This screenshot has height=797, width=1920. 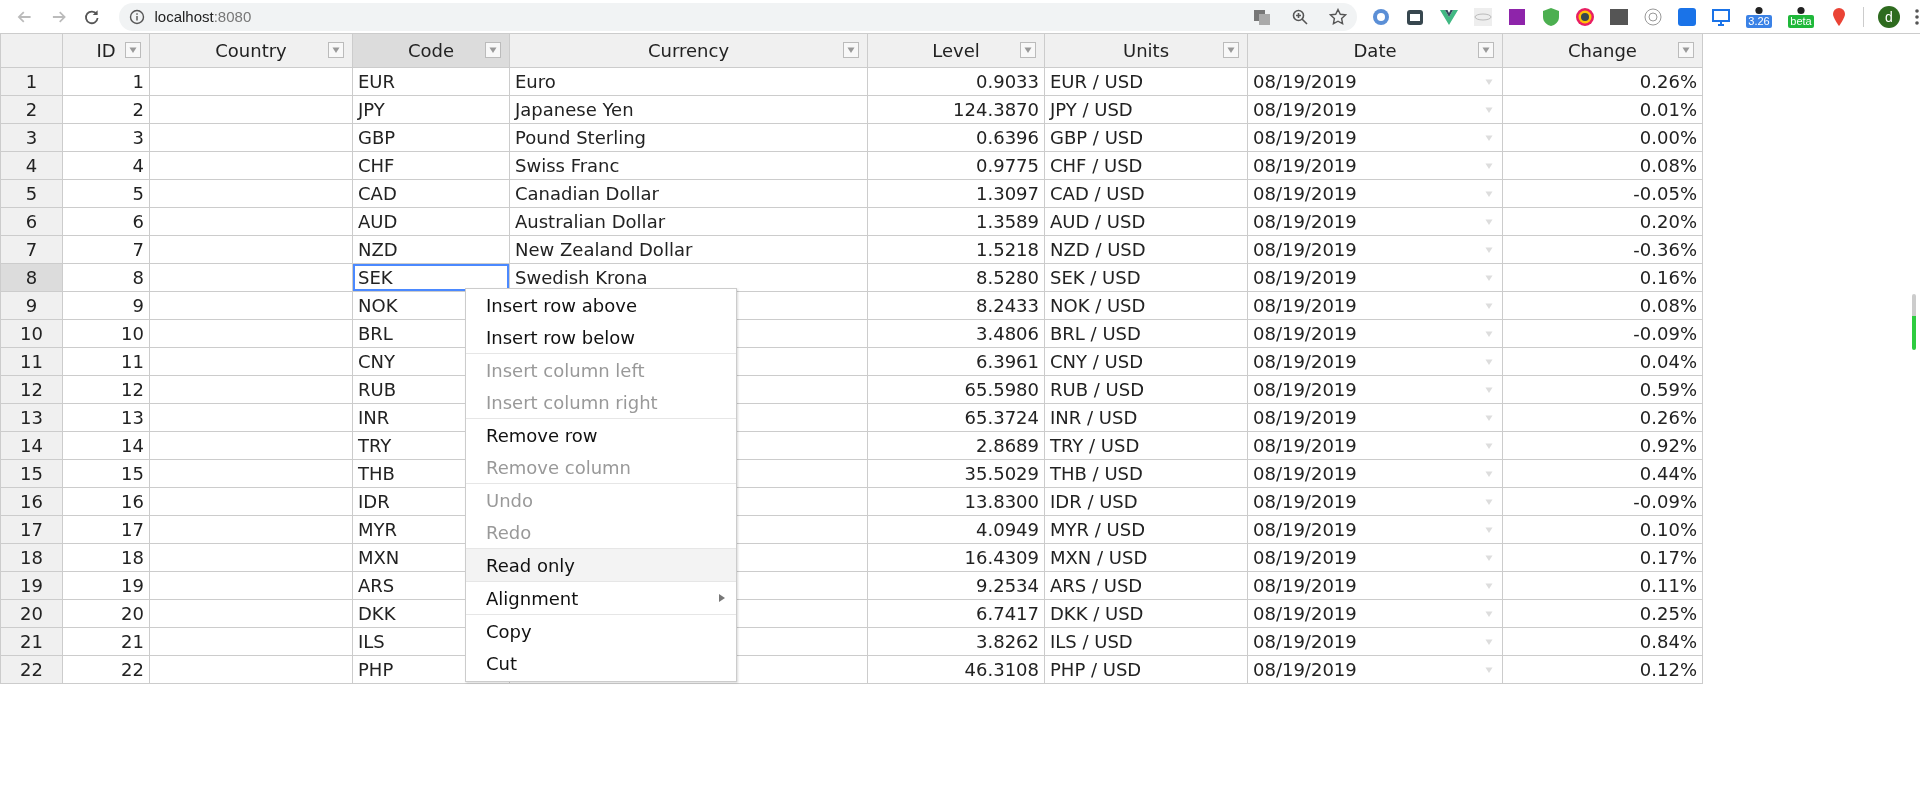 What do you see at coordinates (1602, 50) in the screenshot?
I see `column-label: Change` at bounding box center [1602, 50].